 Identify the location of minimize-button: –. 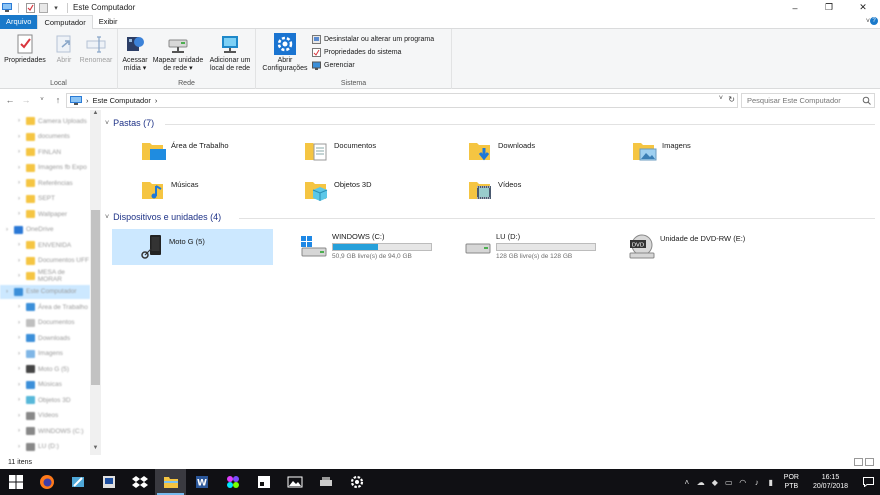
(795, 7).